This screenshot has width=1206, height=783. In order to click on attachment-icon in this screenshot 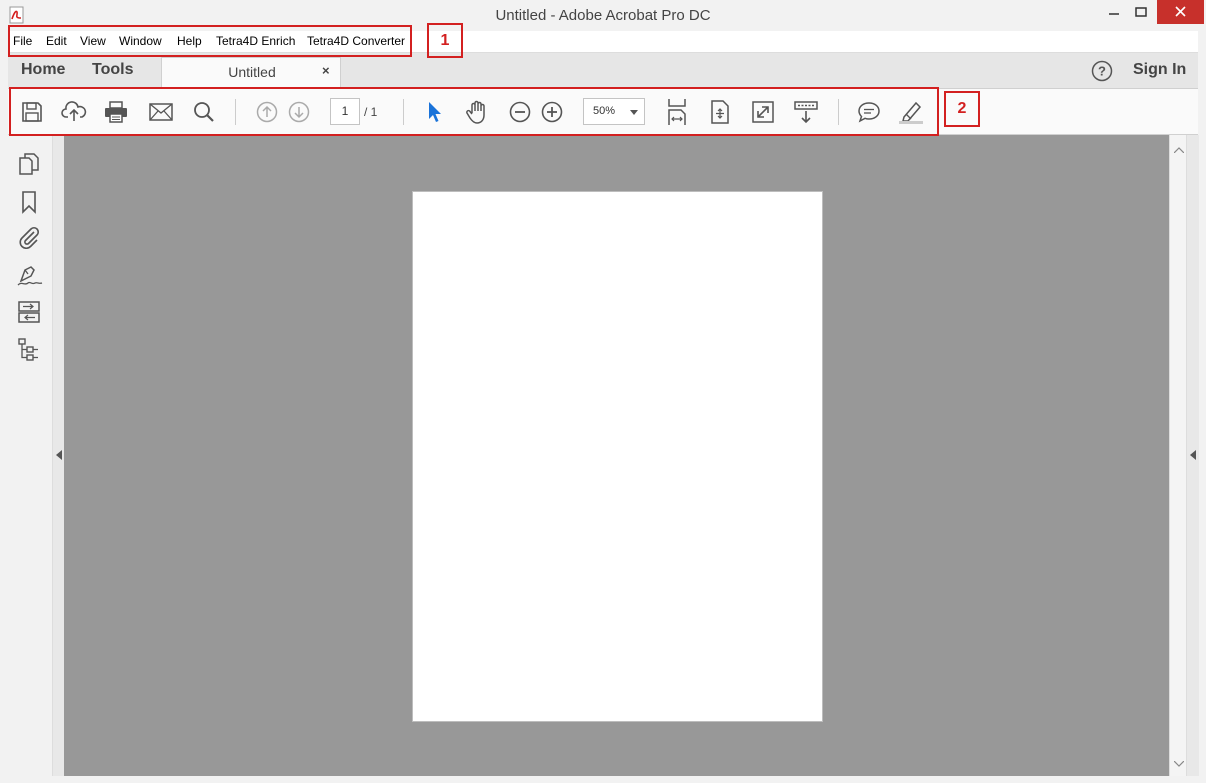, I will do `click(29, 237)`.